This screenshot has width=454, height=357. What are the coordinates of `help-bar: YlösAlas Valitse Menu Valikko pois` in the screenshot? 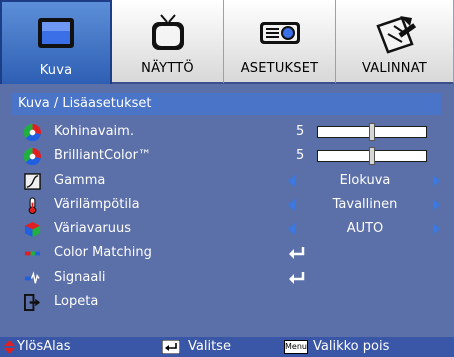 It's located at (227, 347).